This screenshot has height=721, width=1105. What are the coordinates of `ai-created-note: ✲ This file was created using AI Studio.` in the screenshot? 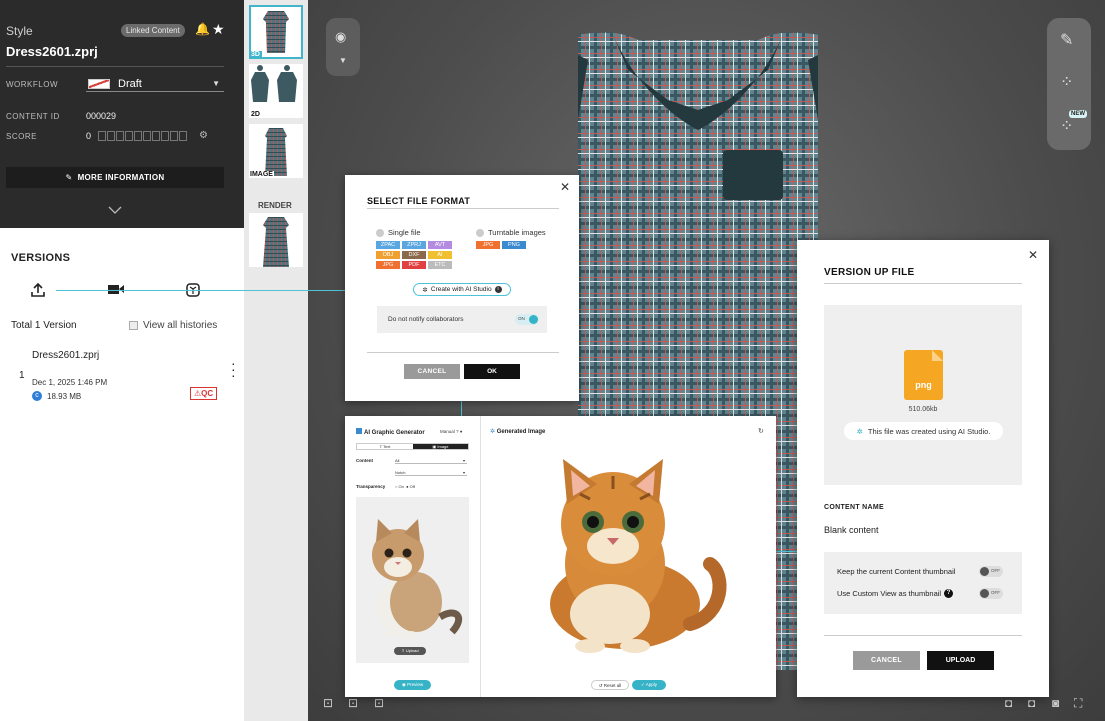 It's located at (923, 431).